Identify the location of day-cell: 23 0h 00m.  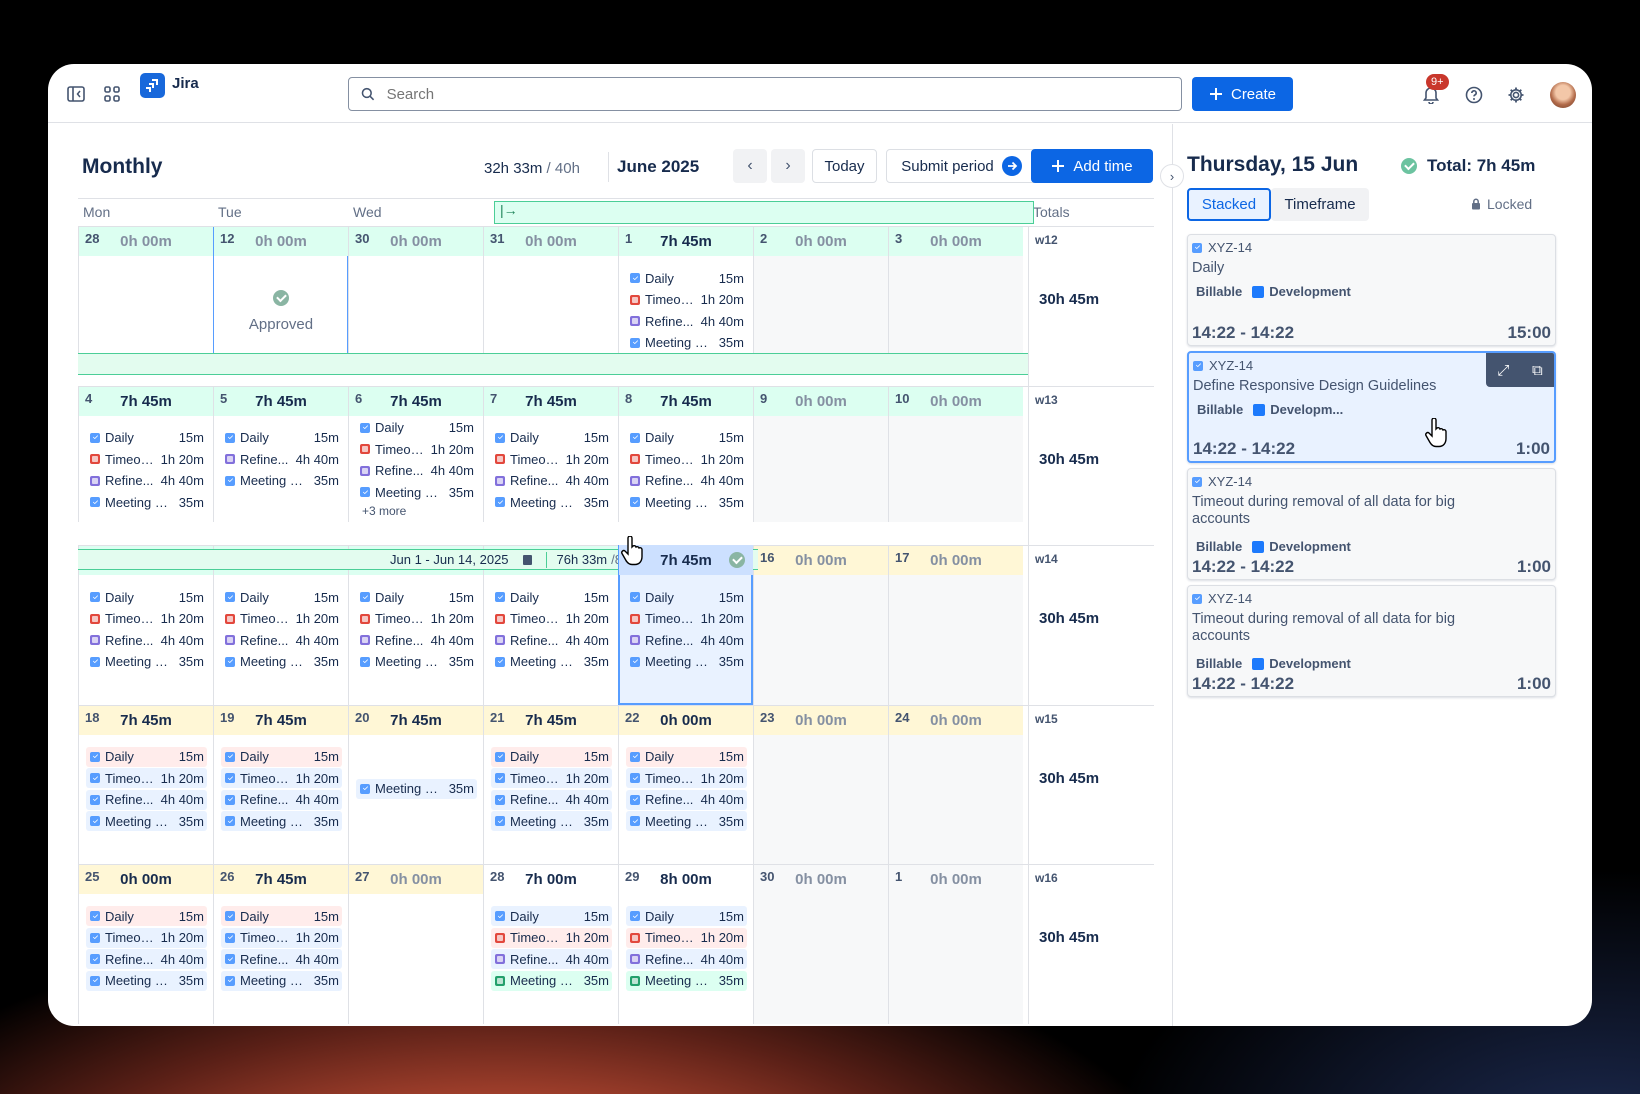
(820, 784).